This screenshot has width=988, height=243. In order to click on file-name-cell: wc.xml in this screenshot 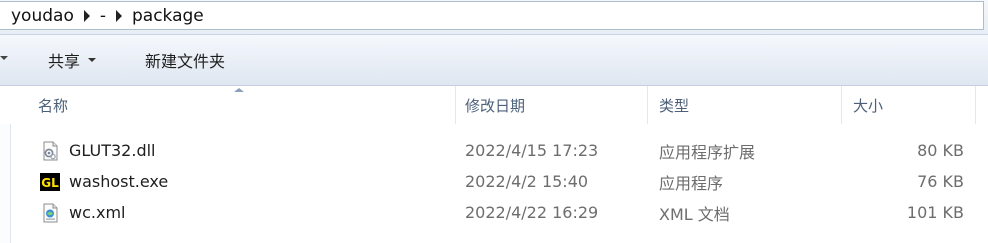, I will do `click(82, 212)`.